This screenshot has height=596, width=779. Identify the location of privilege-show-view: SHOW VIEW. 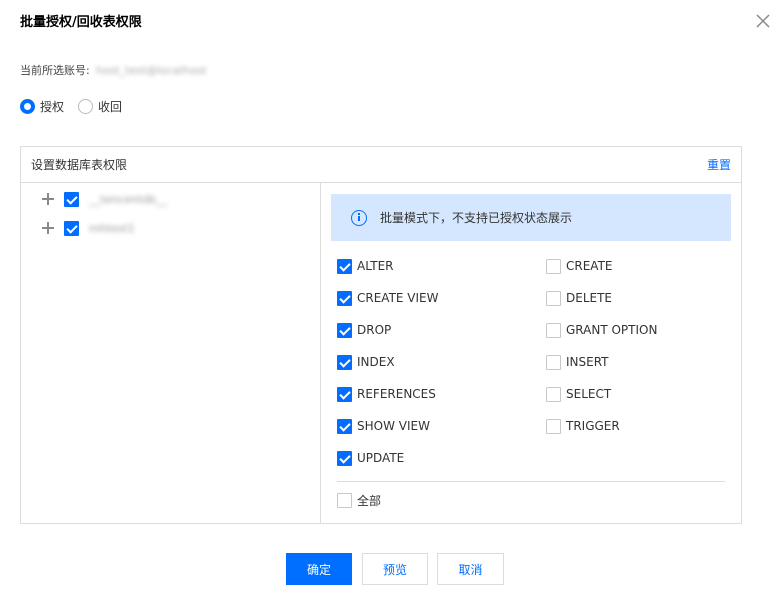
(383, 426).